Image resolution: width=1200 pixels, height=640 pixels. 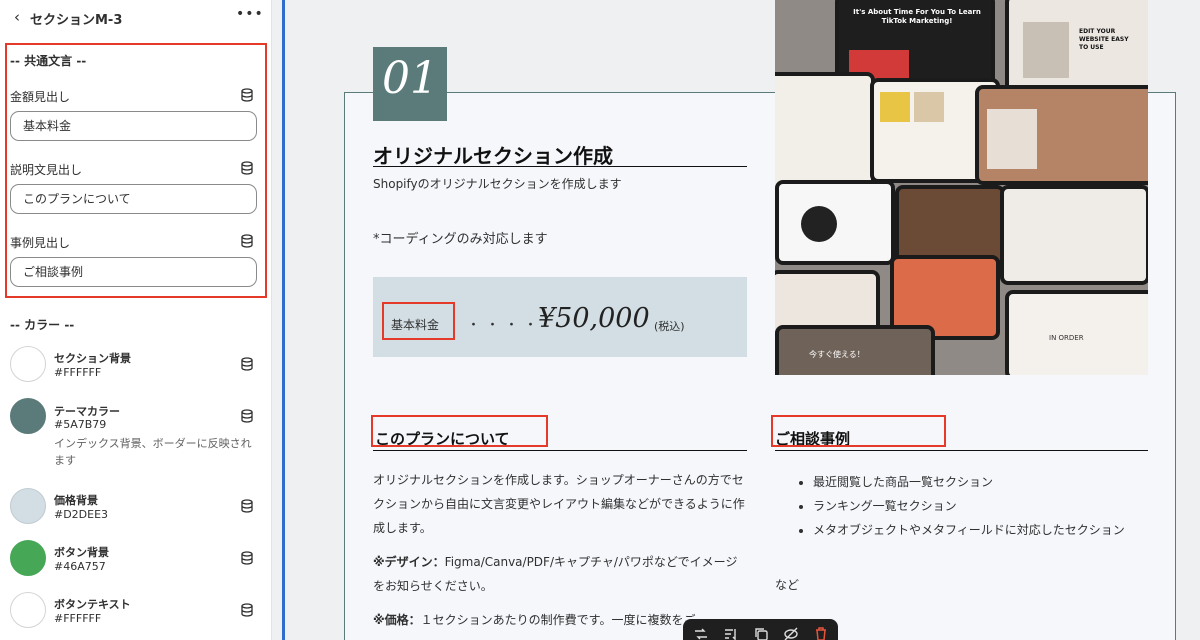 What do you see at coordinates (40, 97) in the screenshot?
I see `price-heading-label: 金額見出し` at bounding box center [40, 97].